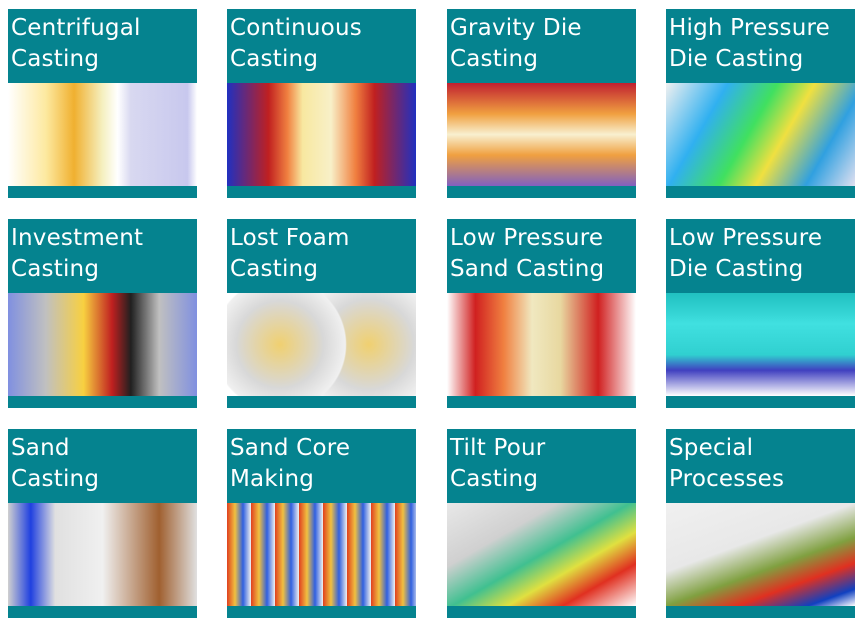 The width and height of the screenshot is (864, 623). I want to click on tile-title-line1: Sand Core, so click(290, 448).